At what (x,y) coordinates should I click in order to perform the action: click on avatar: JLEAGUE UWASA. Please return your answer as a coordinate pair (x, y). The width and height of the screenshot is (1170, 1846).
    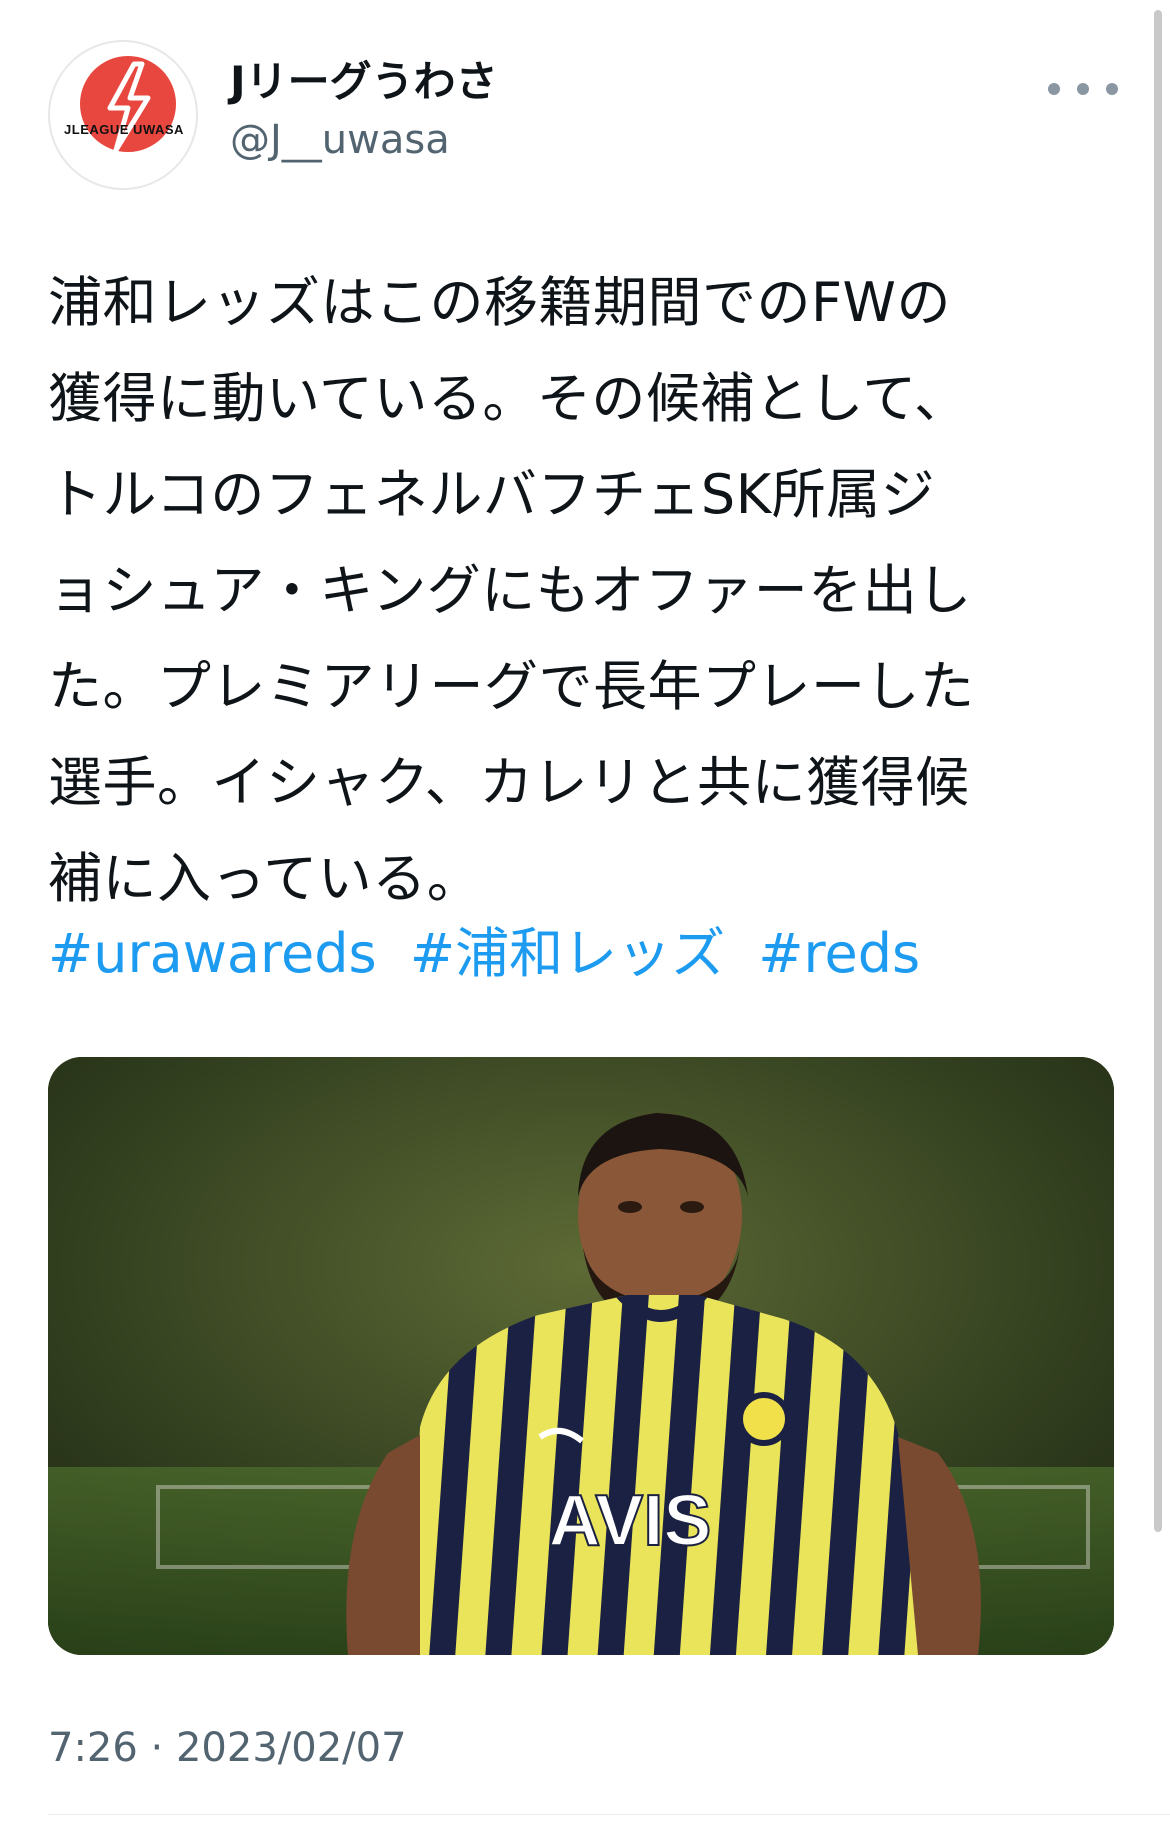
    Looking at the image, I should click on (123, 115).